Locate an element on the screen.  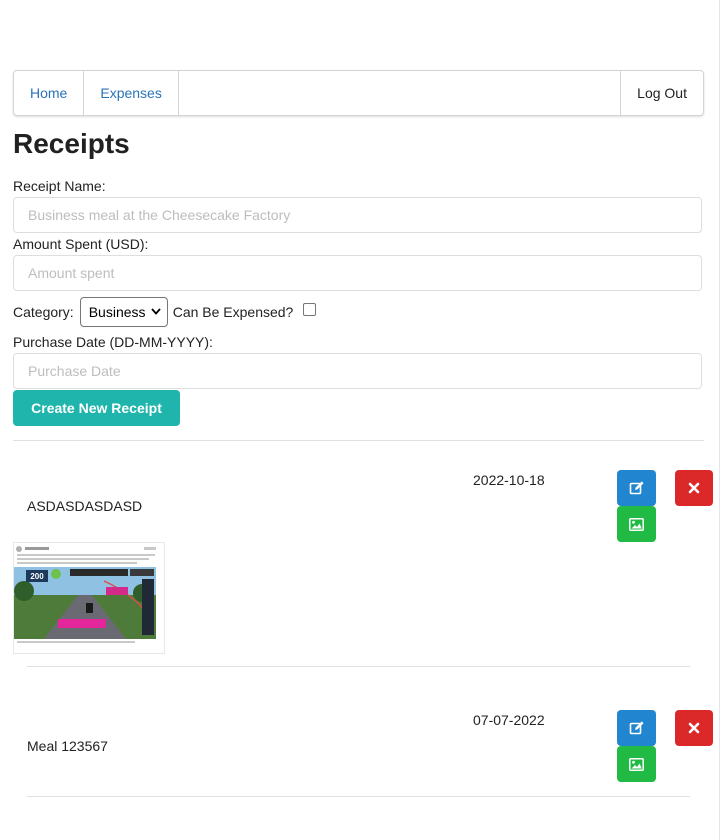
logout-link: Log Out is located at coordinates (661, 93).